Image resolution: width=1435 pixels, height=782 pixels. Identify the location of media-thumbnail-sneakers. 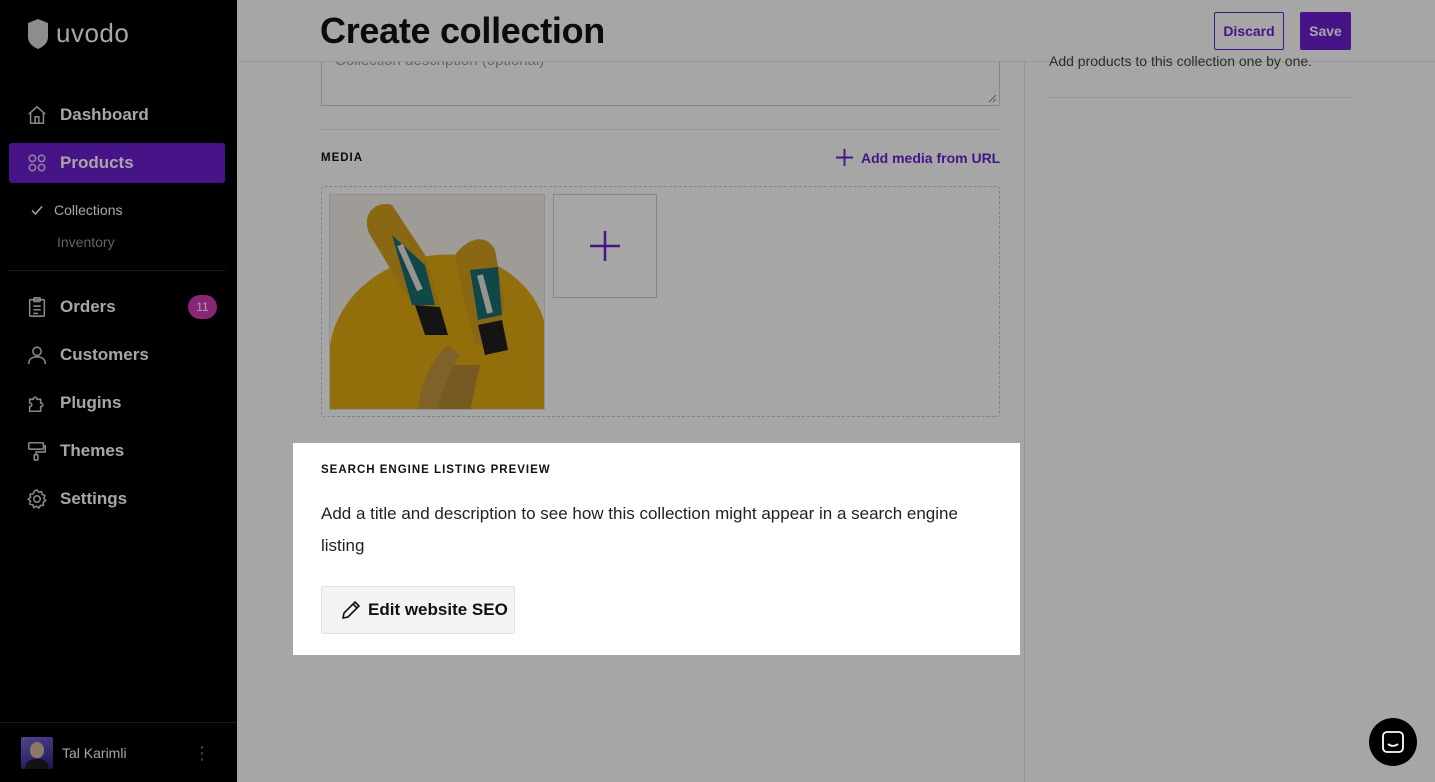
(437, 302).